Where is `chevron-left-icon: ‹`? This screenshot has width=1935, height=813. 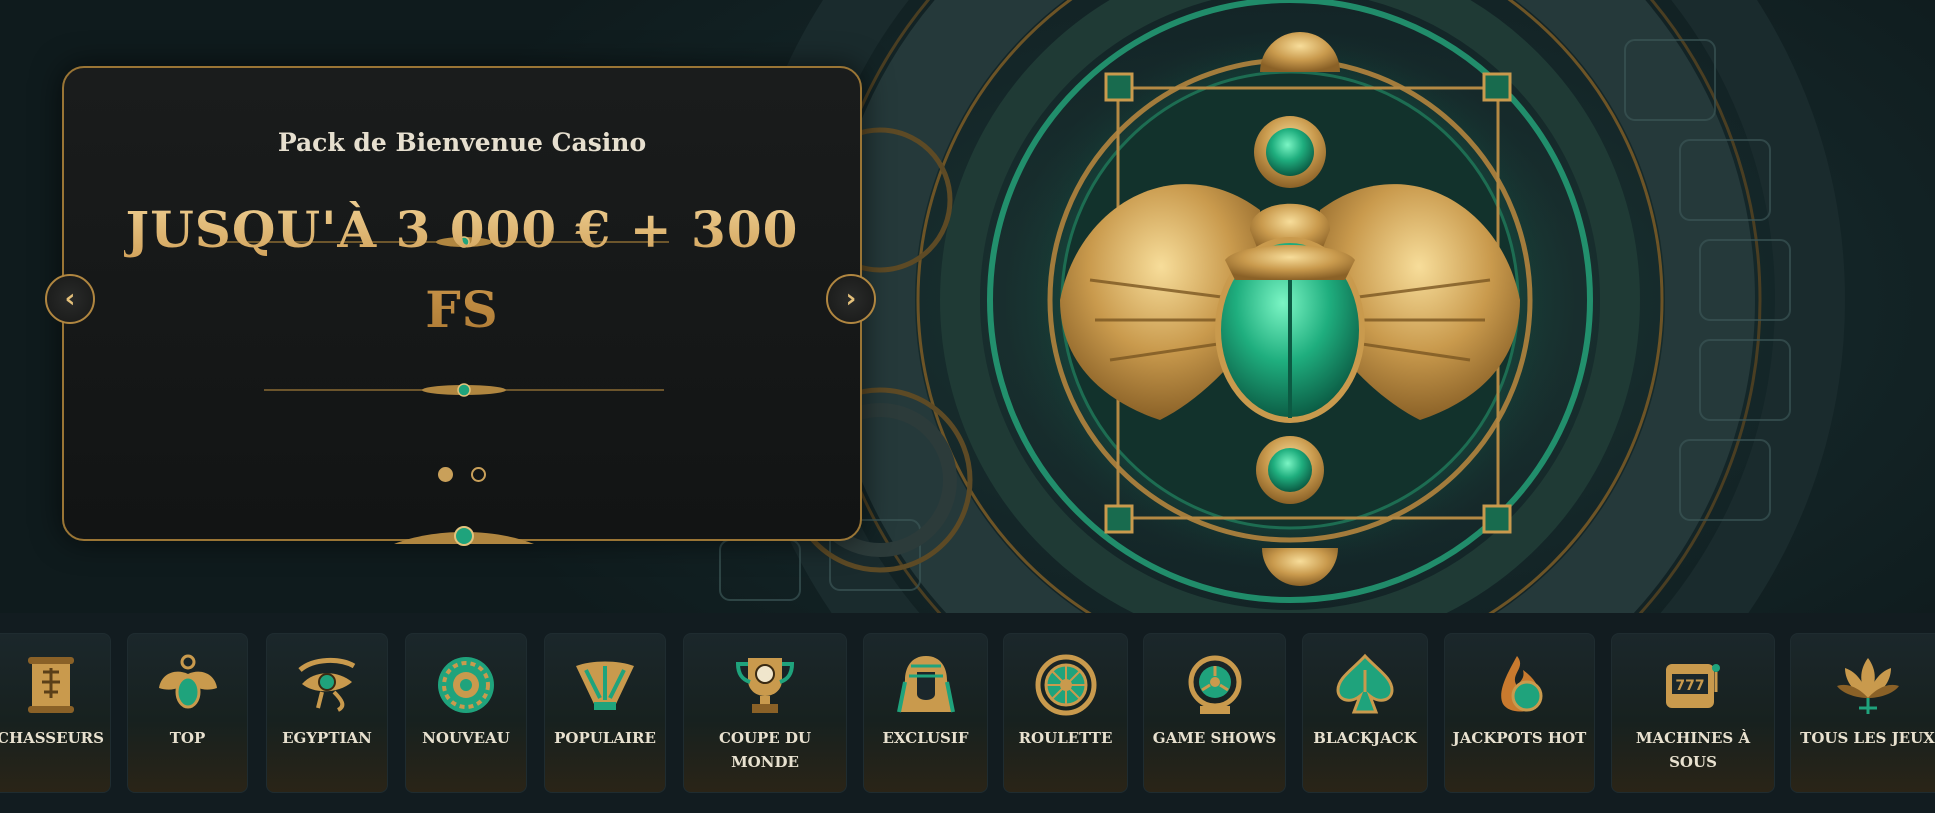 chevron-left-icon: ‹ is located at coordinates (70, 299).